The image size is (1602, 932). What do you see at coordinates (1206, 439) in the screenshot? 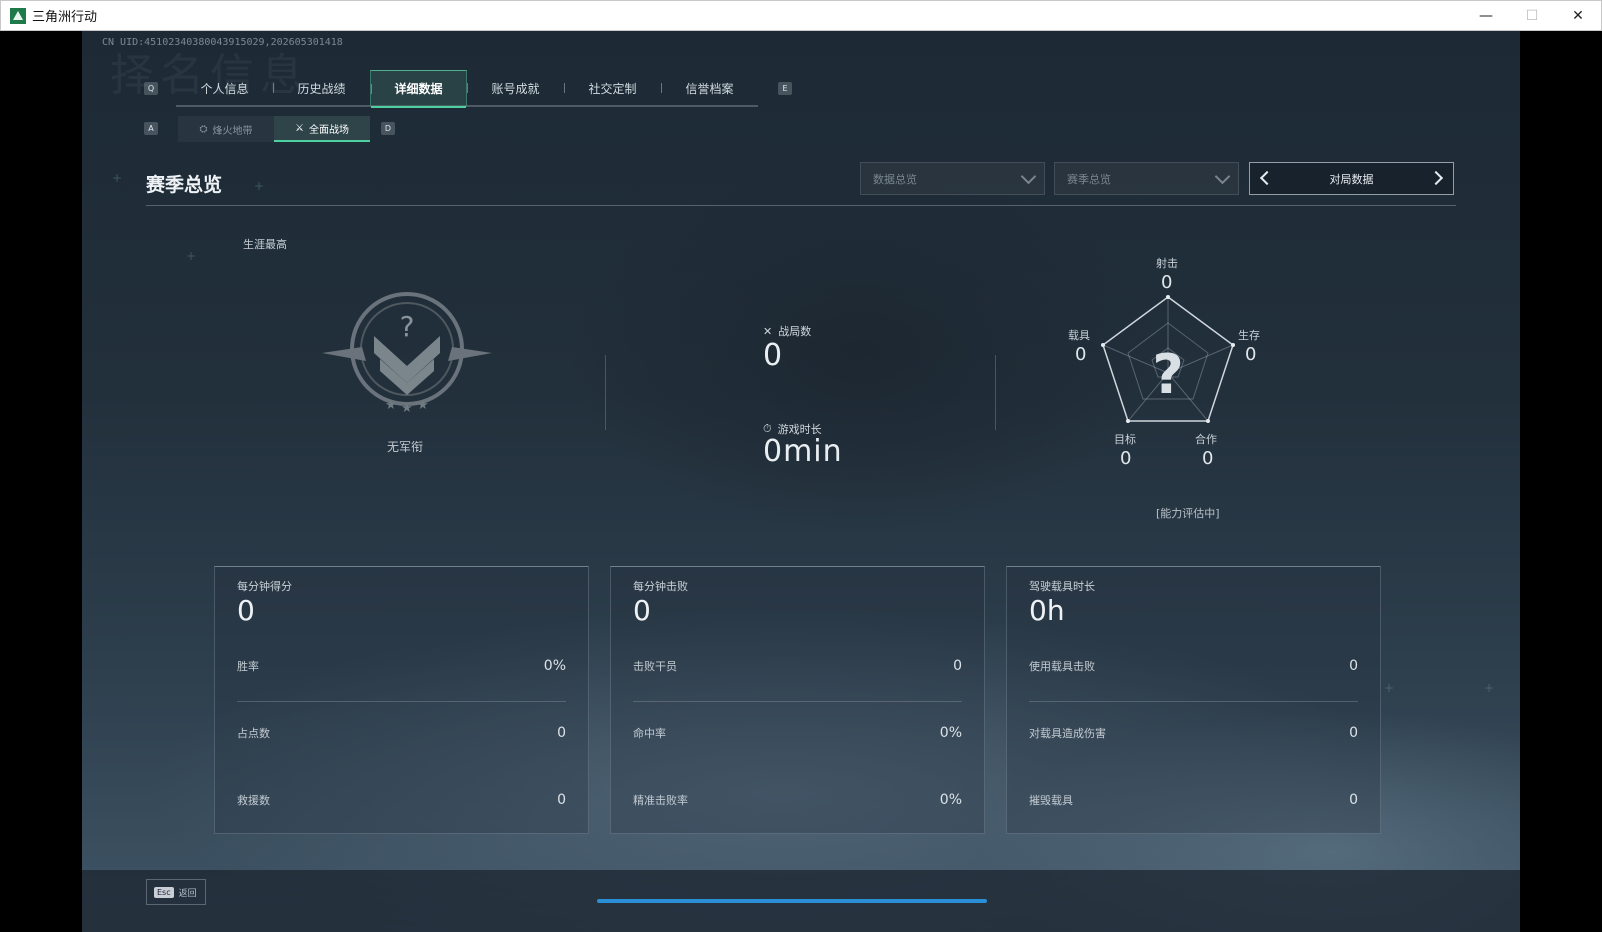
I see `radar-label-cooperation: 合作` at bounding box center [1206, 439].